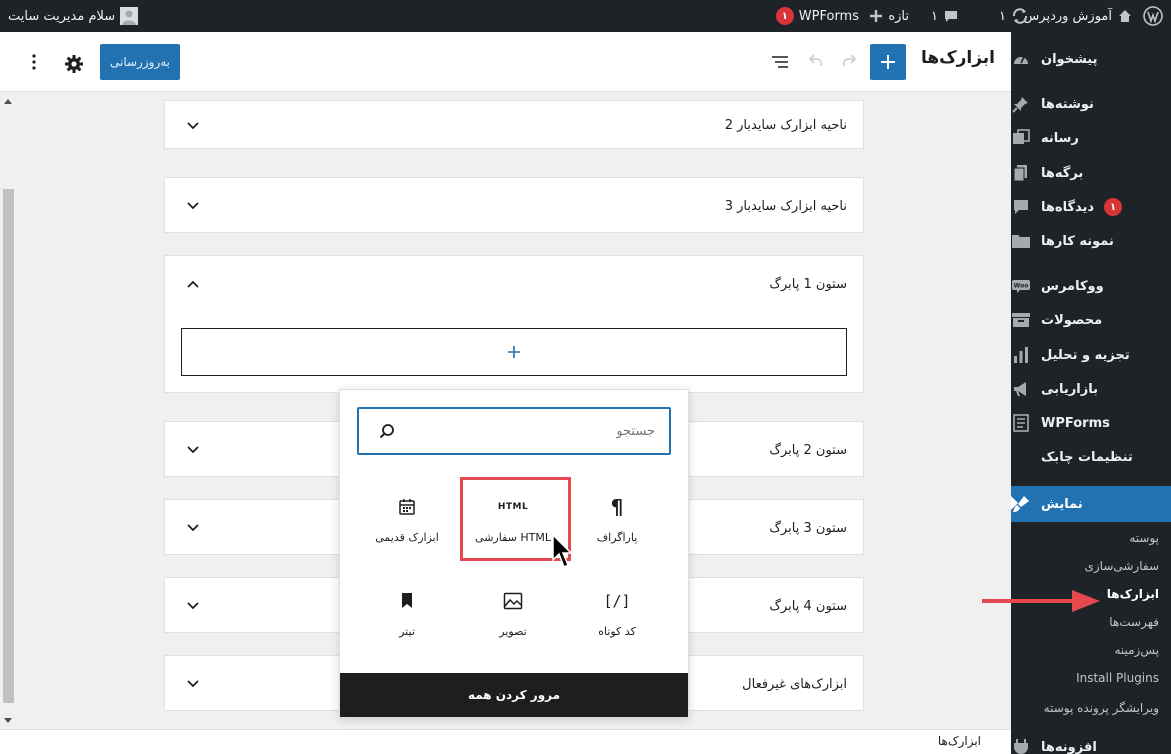 The image size is (1171, 754). Describe the element at coordinates (514, 324) in the screenshot. I see `widget-area-footer-1: ستون 1 پابرگ` at that location.